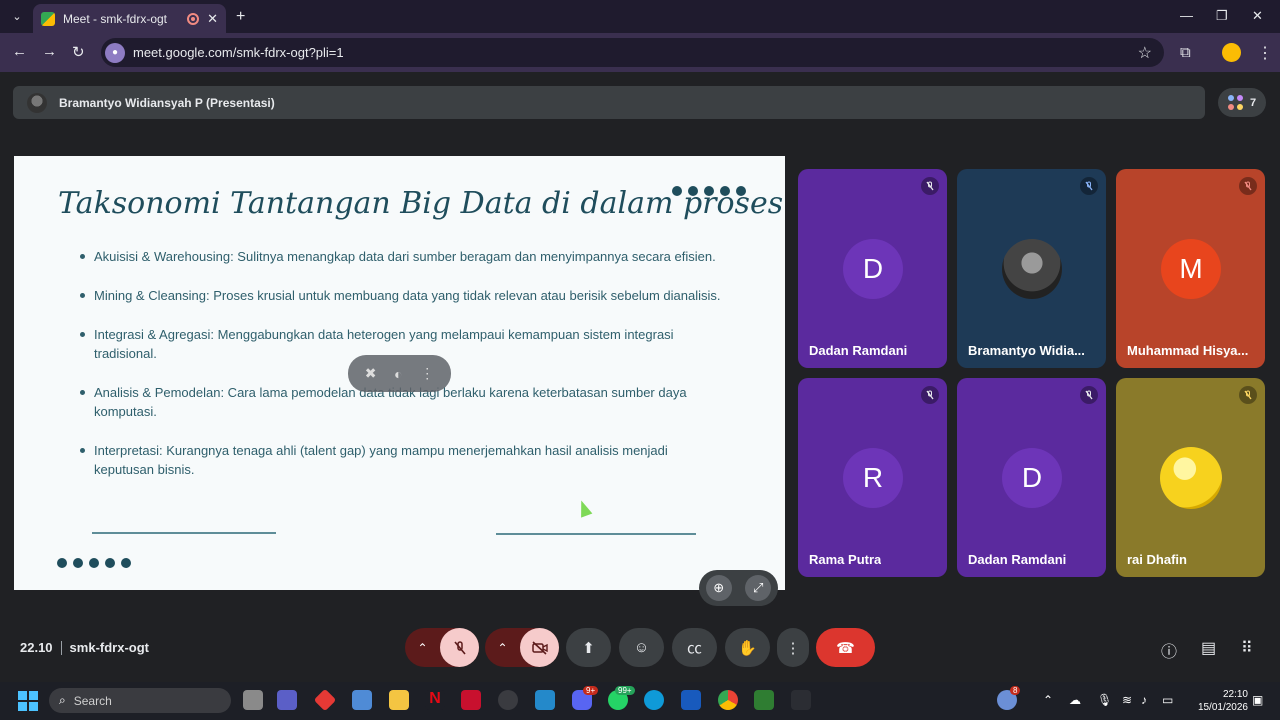 This screenshot has height=720, width=1280. I want to click on tab-search-button: ⌄, so click(17, 17).